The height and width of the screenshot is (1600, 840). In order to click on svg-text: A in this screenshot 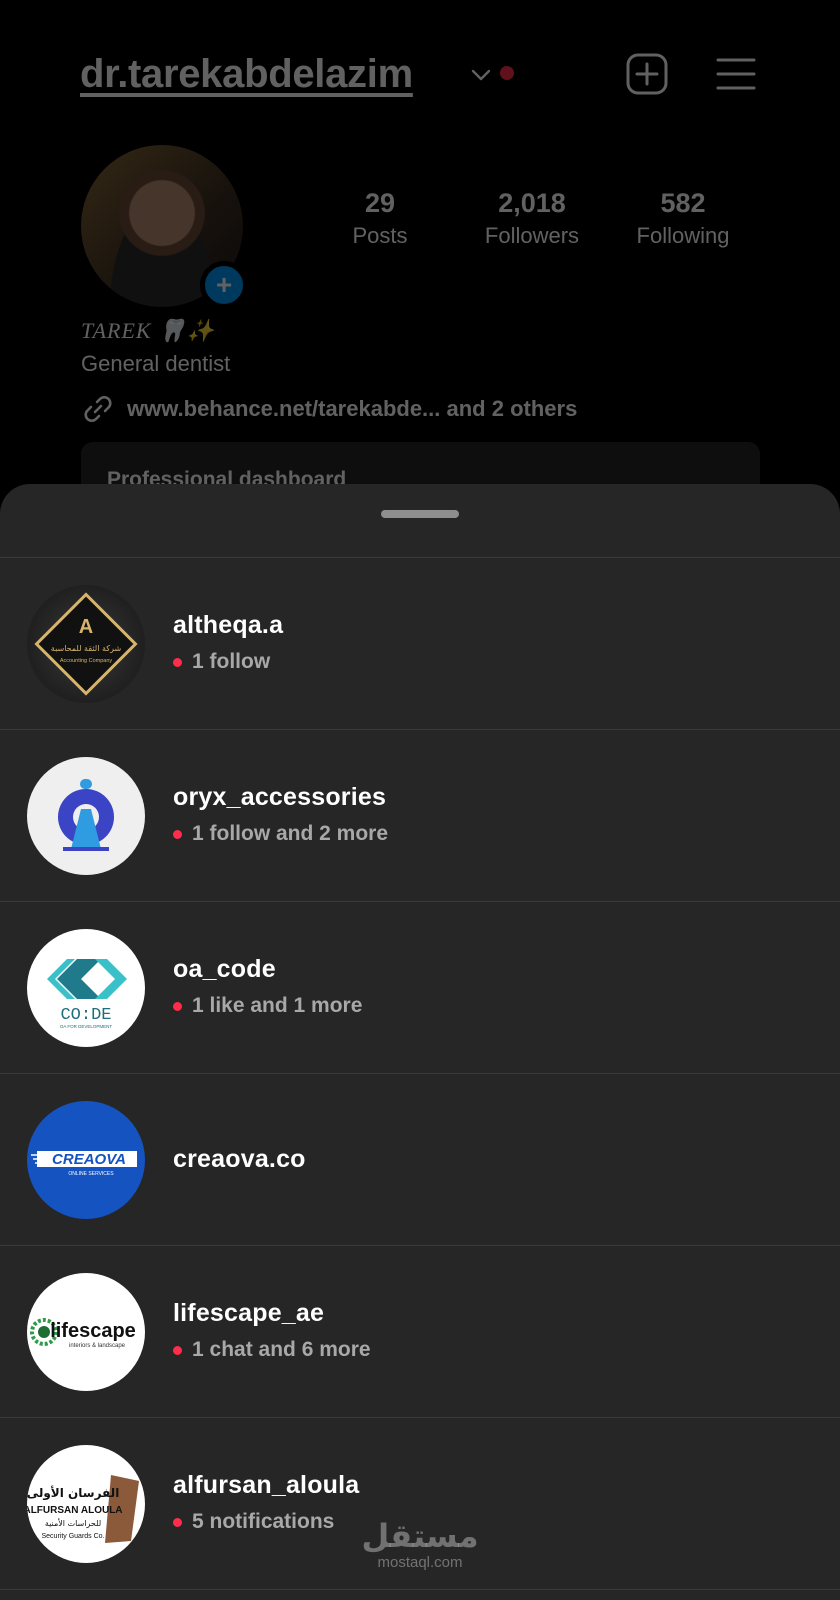, I will do `click(86, 627)`.